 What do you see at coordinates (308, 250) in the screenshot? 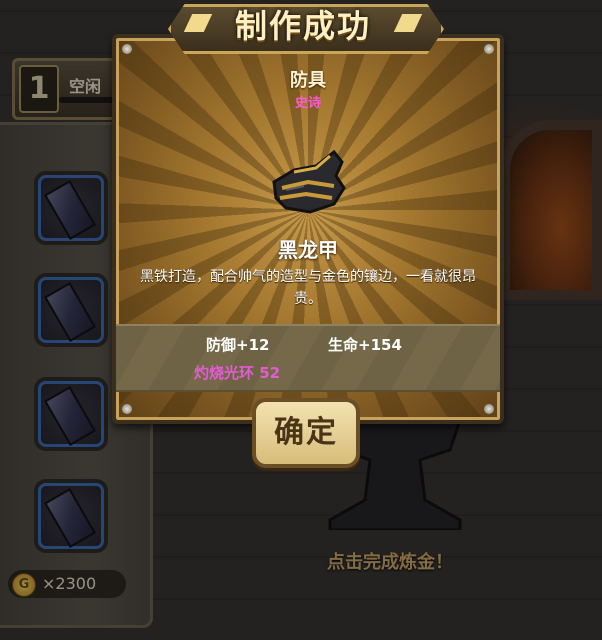
I see `item-name: 黑龙甲` at bounding box center [308, 250].